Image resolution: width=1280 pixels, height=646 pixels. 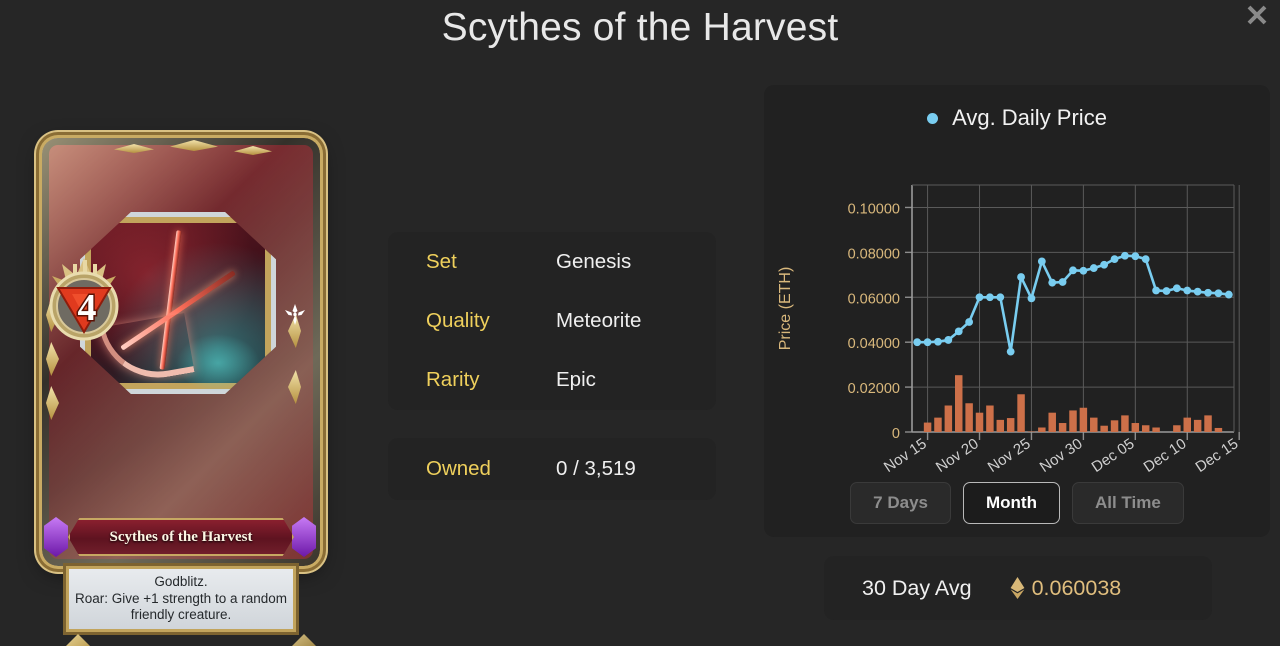 I want to click on x-axis-tick-label: Nov 15, so click(x=905, y=455).